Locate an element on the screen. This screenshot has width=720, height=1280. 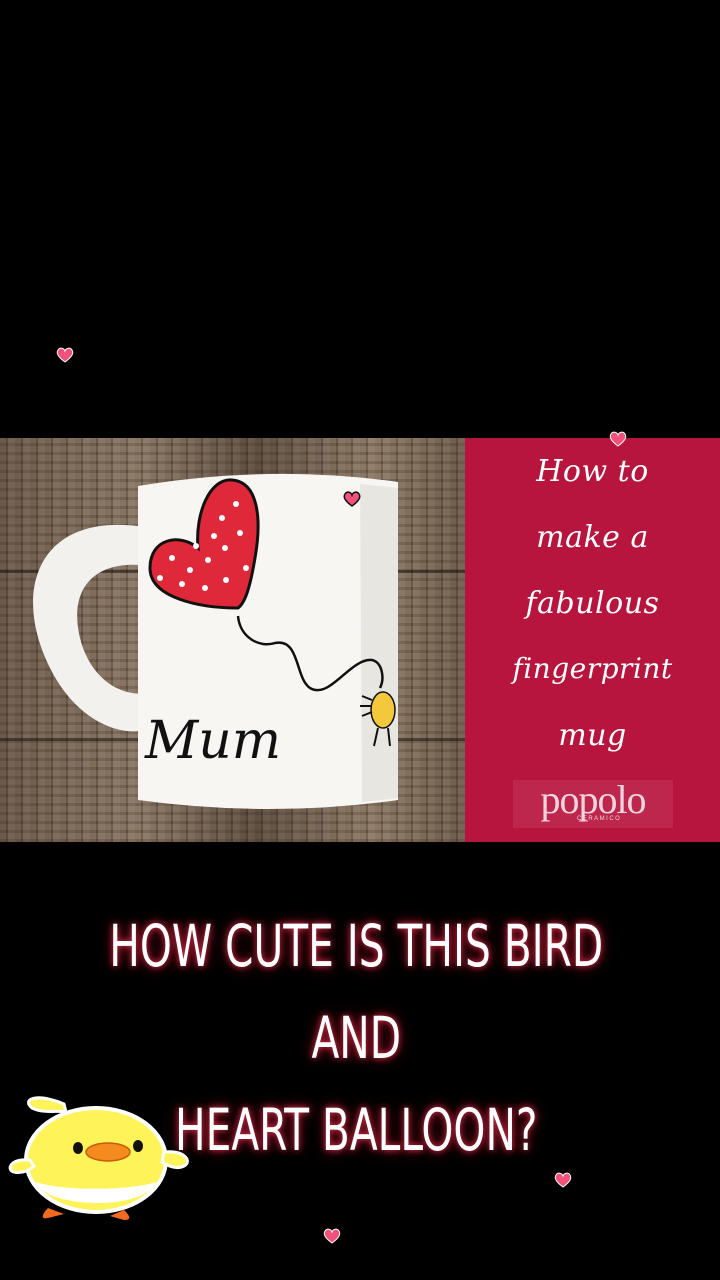
chick-sticker is located at coordinates (98, 1158).